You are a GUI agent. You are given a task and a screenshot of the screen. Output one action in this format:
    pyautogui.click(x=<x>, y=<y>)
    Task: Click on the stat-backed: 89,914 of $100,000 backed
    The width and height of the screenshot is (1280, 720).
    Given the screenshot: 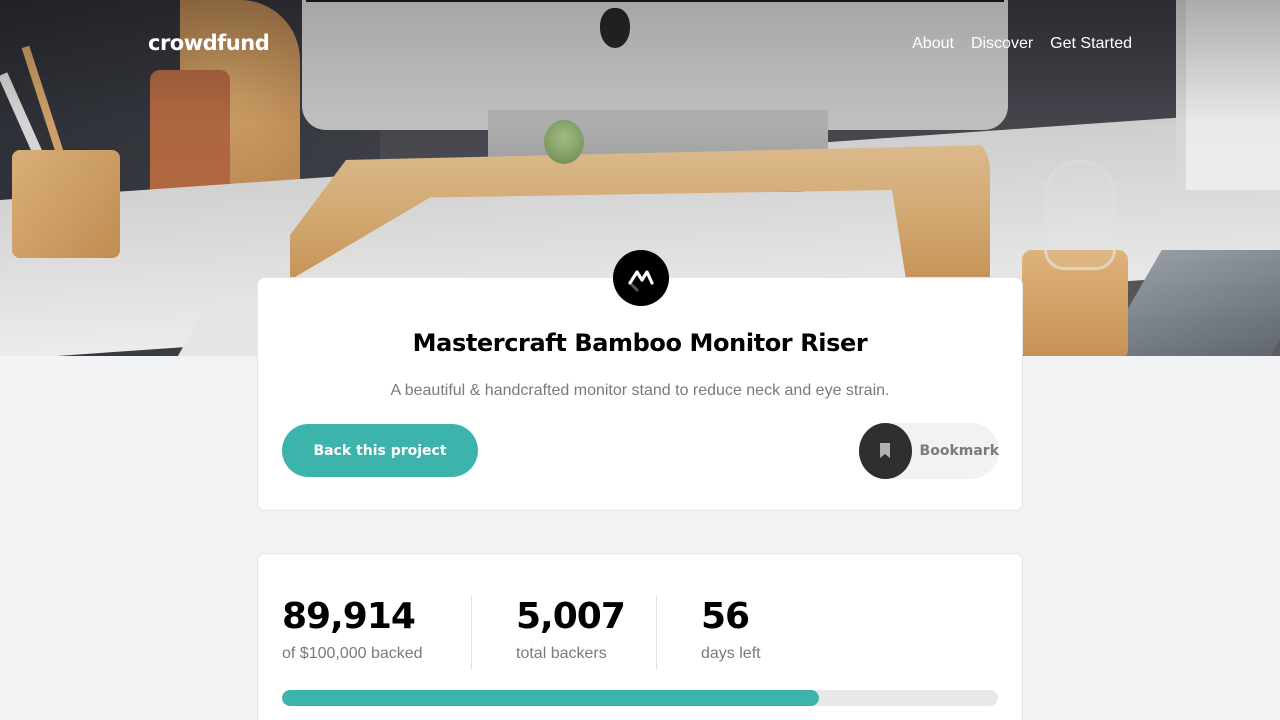 What is the action you would take?
    pyautogui.click(x=352, y=629)
    